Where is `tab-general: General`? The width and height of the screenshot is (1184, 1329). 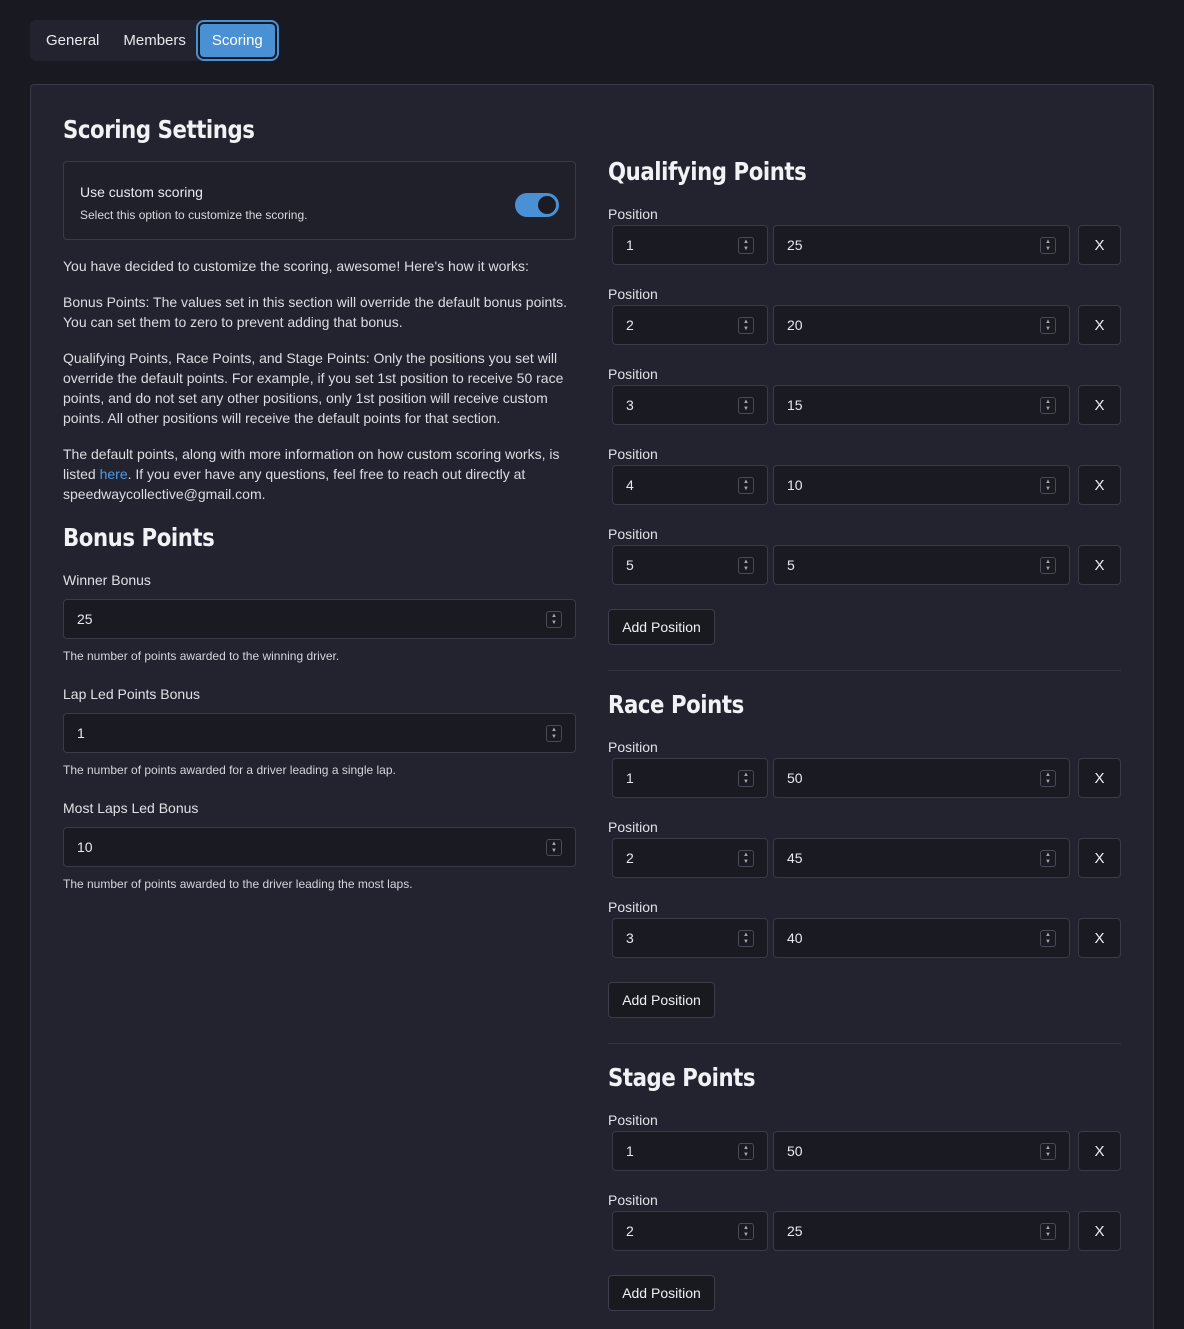
tab-general: General is located at coordinates (72, 40).